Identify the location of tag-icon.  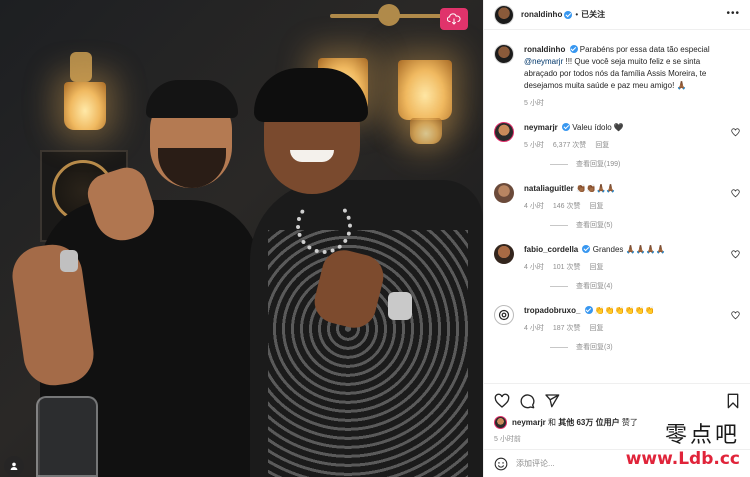
(14, 466).